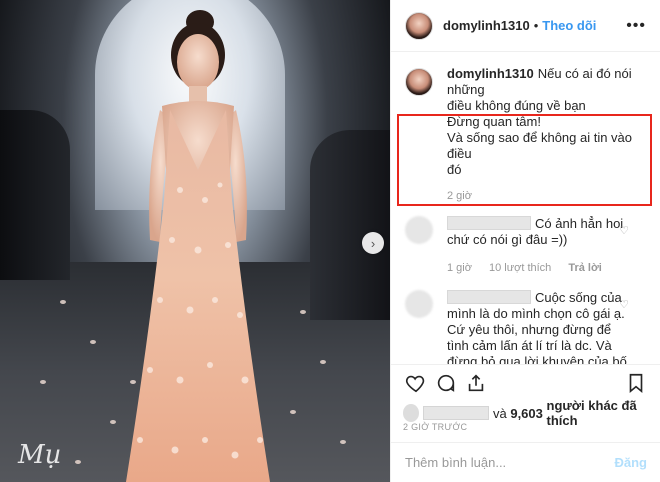 Image resolution: width=660 pixels, height=482 pixels. I want to click on author-username: domylinh1310, so click(486, 25).